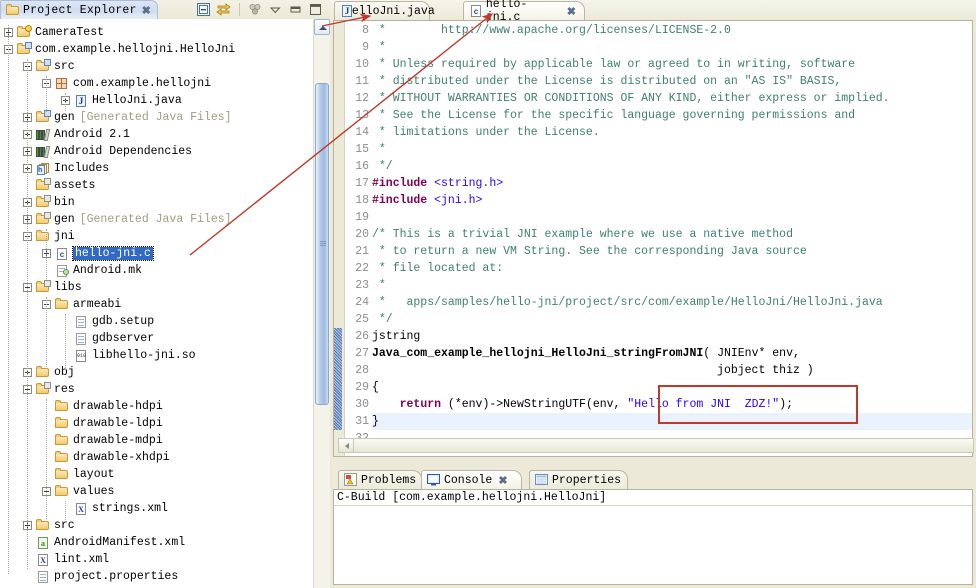 This screenshot has width=976, height=588. I want to click on view-menu-dots-icon, so click(255, 9).